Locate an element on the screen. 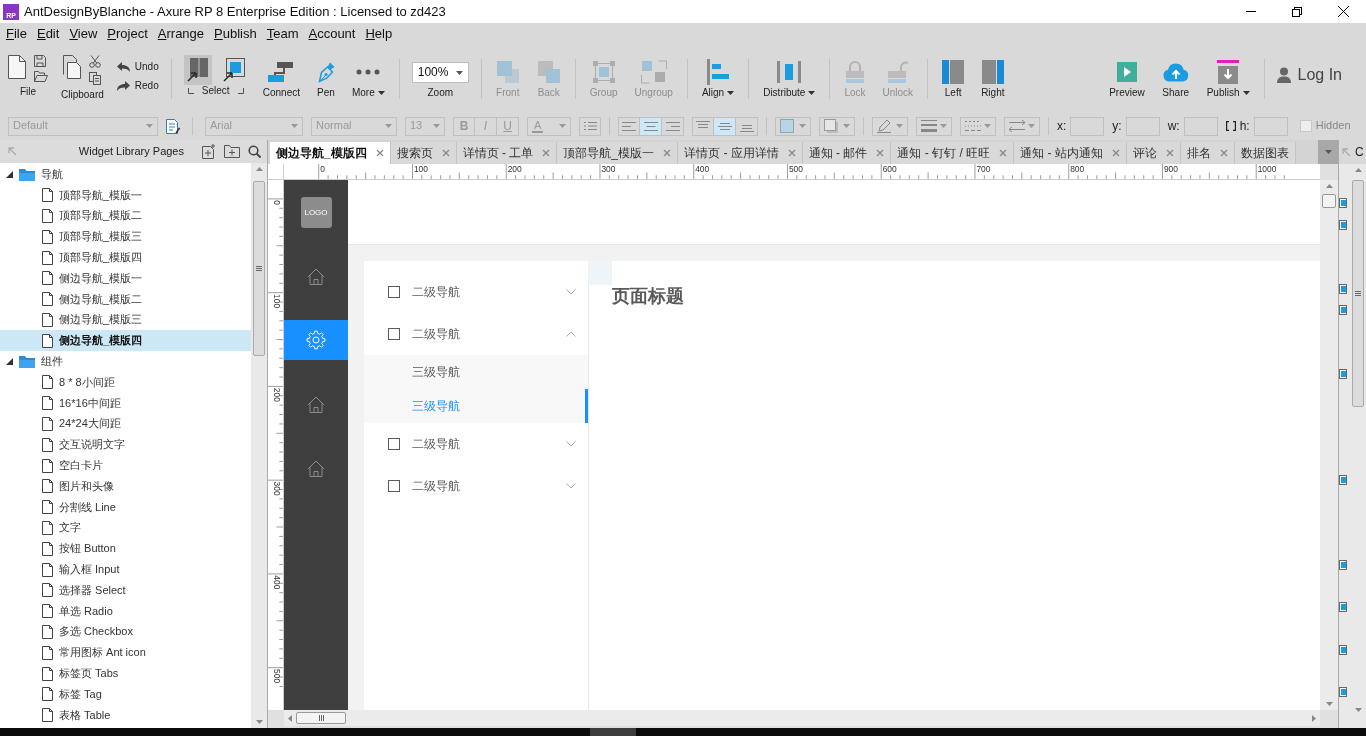  login-button: Log In is located at coordinates (1309, 75).